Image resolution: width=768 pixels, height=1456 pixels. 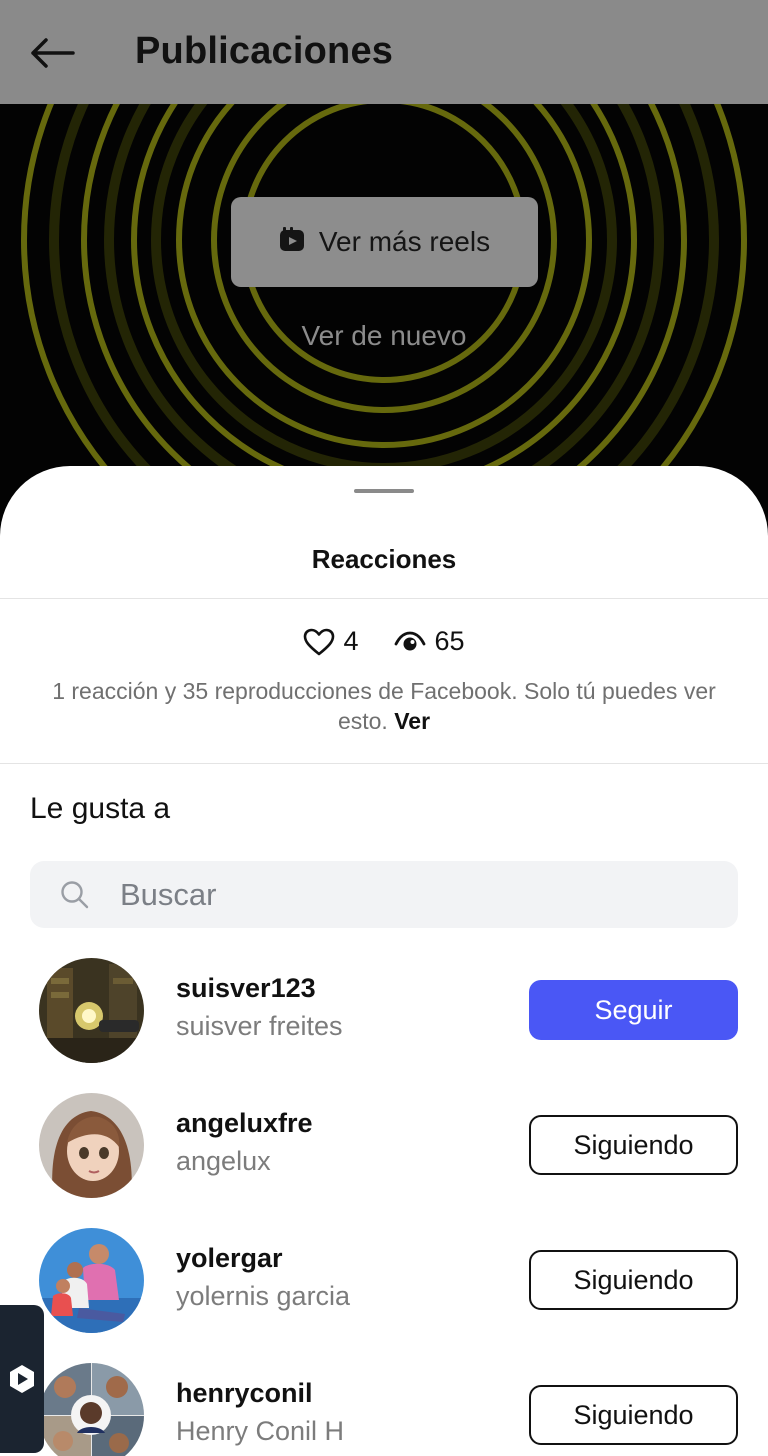 What do you see at coordinates (351, 641) in the screenshot?
I see `likes-count: 4` at bounding box center [351, 641].